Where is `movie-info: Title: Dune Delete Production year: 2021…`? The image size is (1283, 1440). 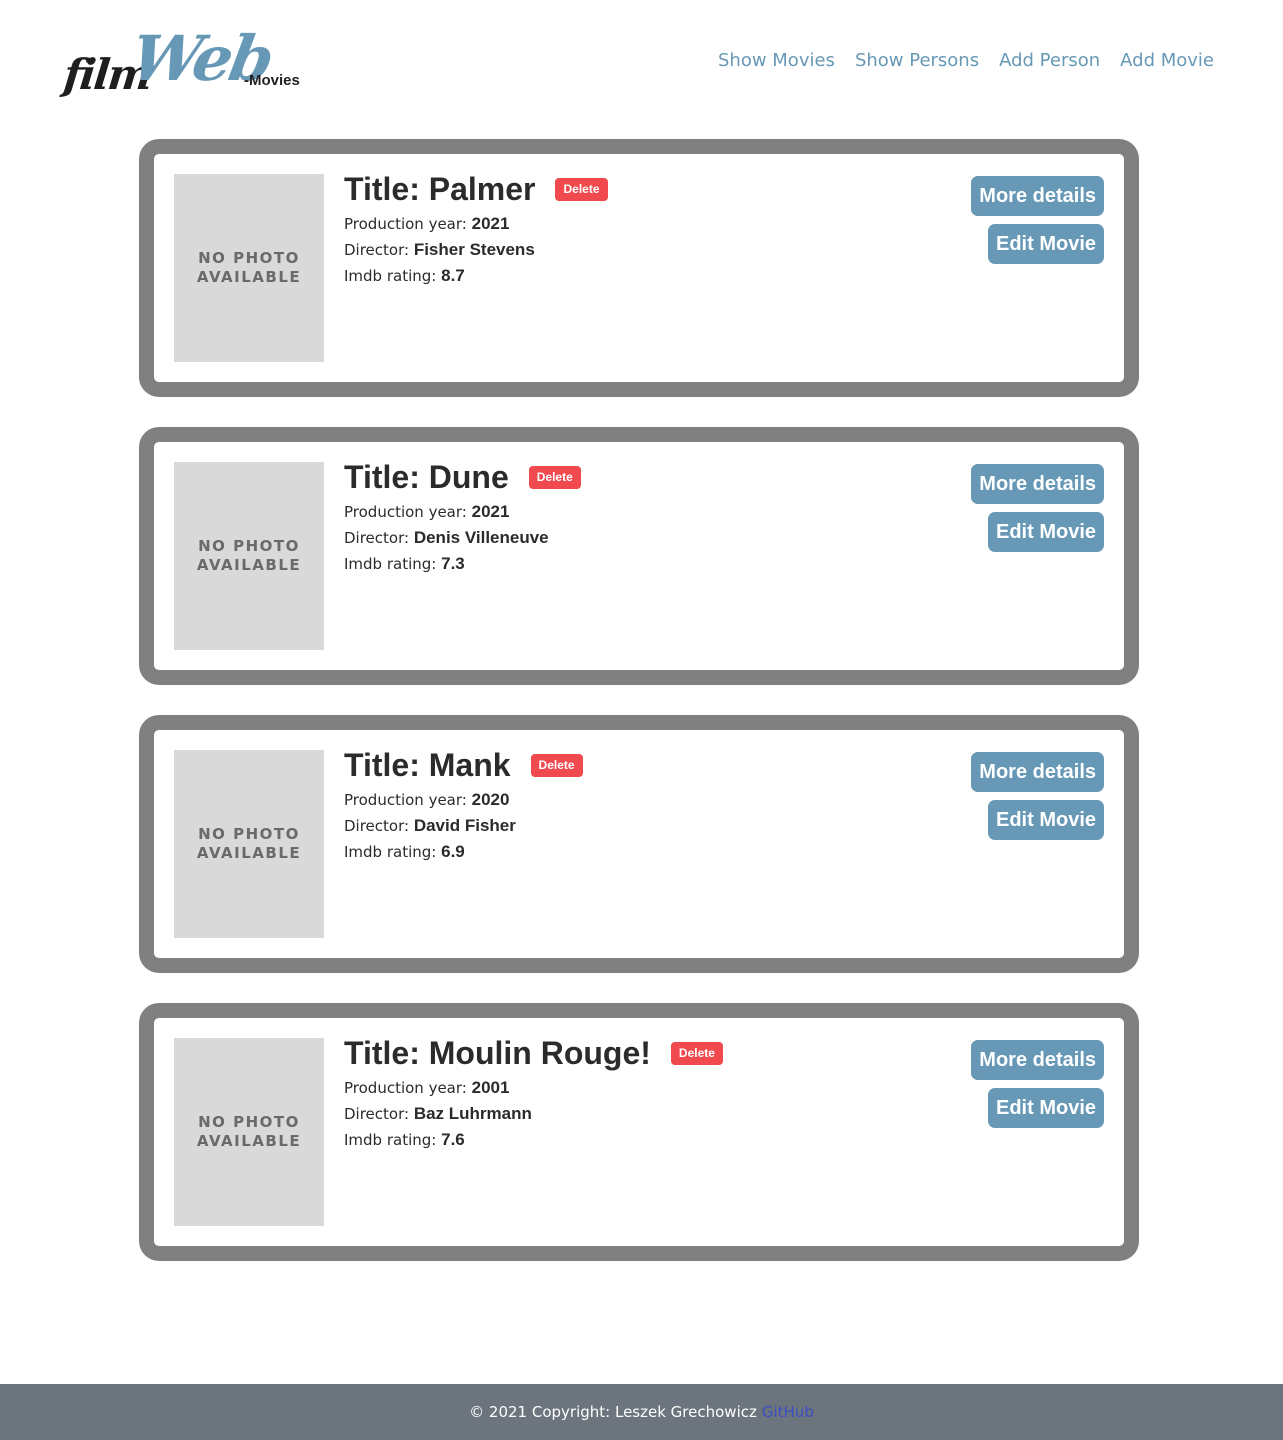 movie-info: Title: Dune Delete Production year: 2021… is located at coordinates (462, 517).